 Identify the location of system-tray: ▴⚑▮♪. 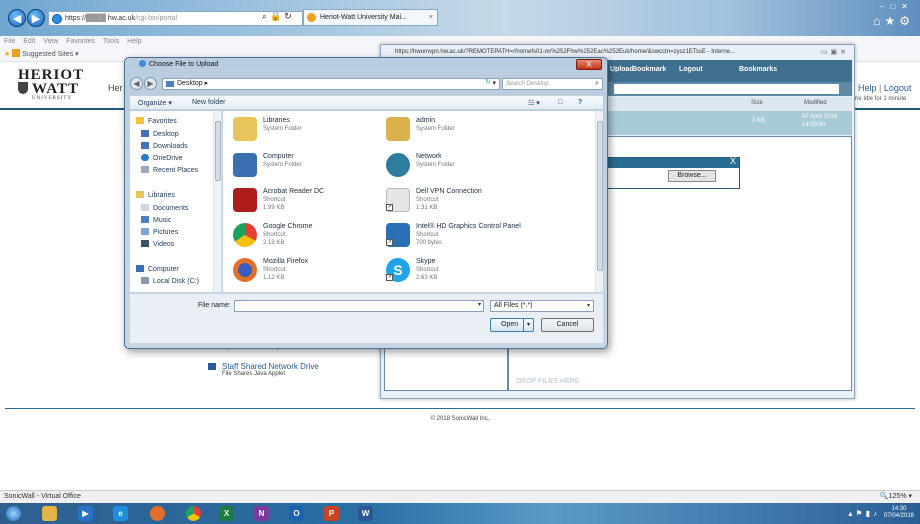
(864, 513).